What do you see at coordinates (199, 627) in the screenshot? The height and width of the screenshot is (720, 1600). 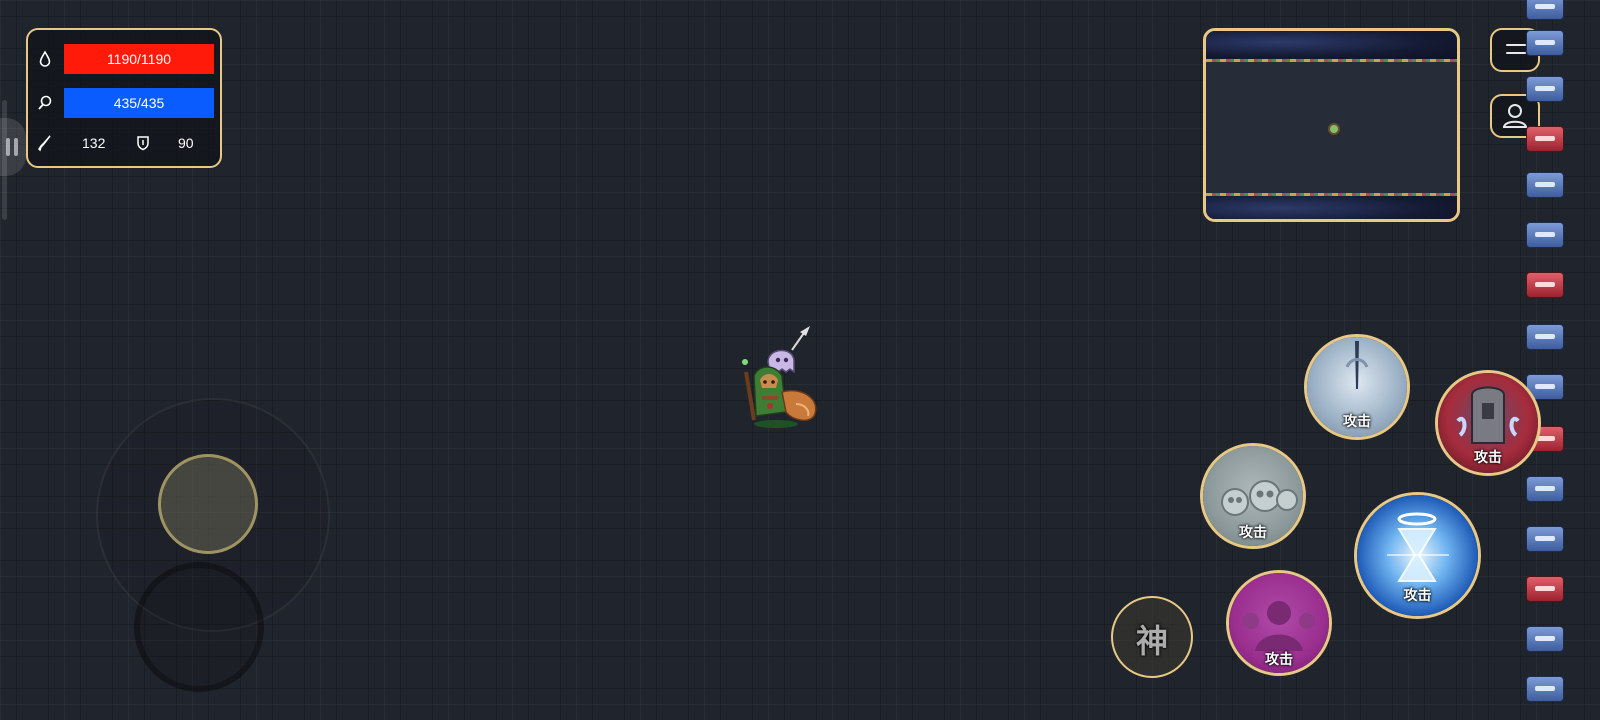 I see `joystick-secondary-ring` at bounding box center [199, 627].